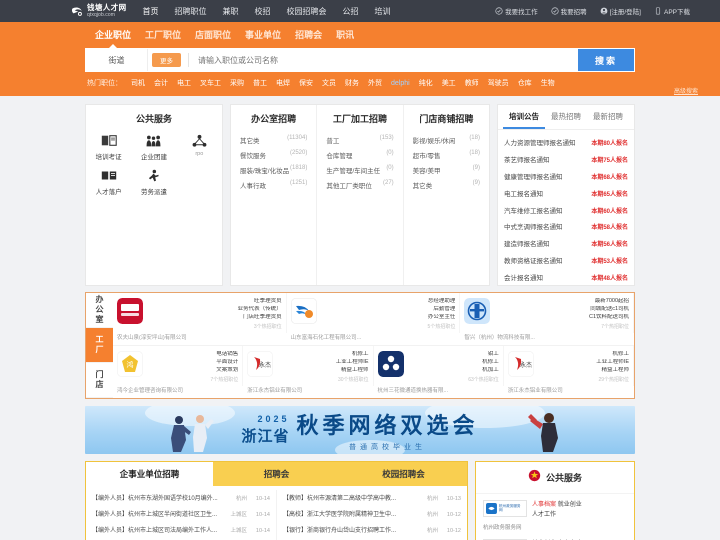 The image size is (720, 540). What do you see at coordinates (547, 313) in the screenshot?
I see `company-card: 最新7000起招 同城配送c1司机 C1饮料配送司机 7个热招职位` at bounding box center [547, 313].